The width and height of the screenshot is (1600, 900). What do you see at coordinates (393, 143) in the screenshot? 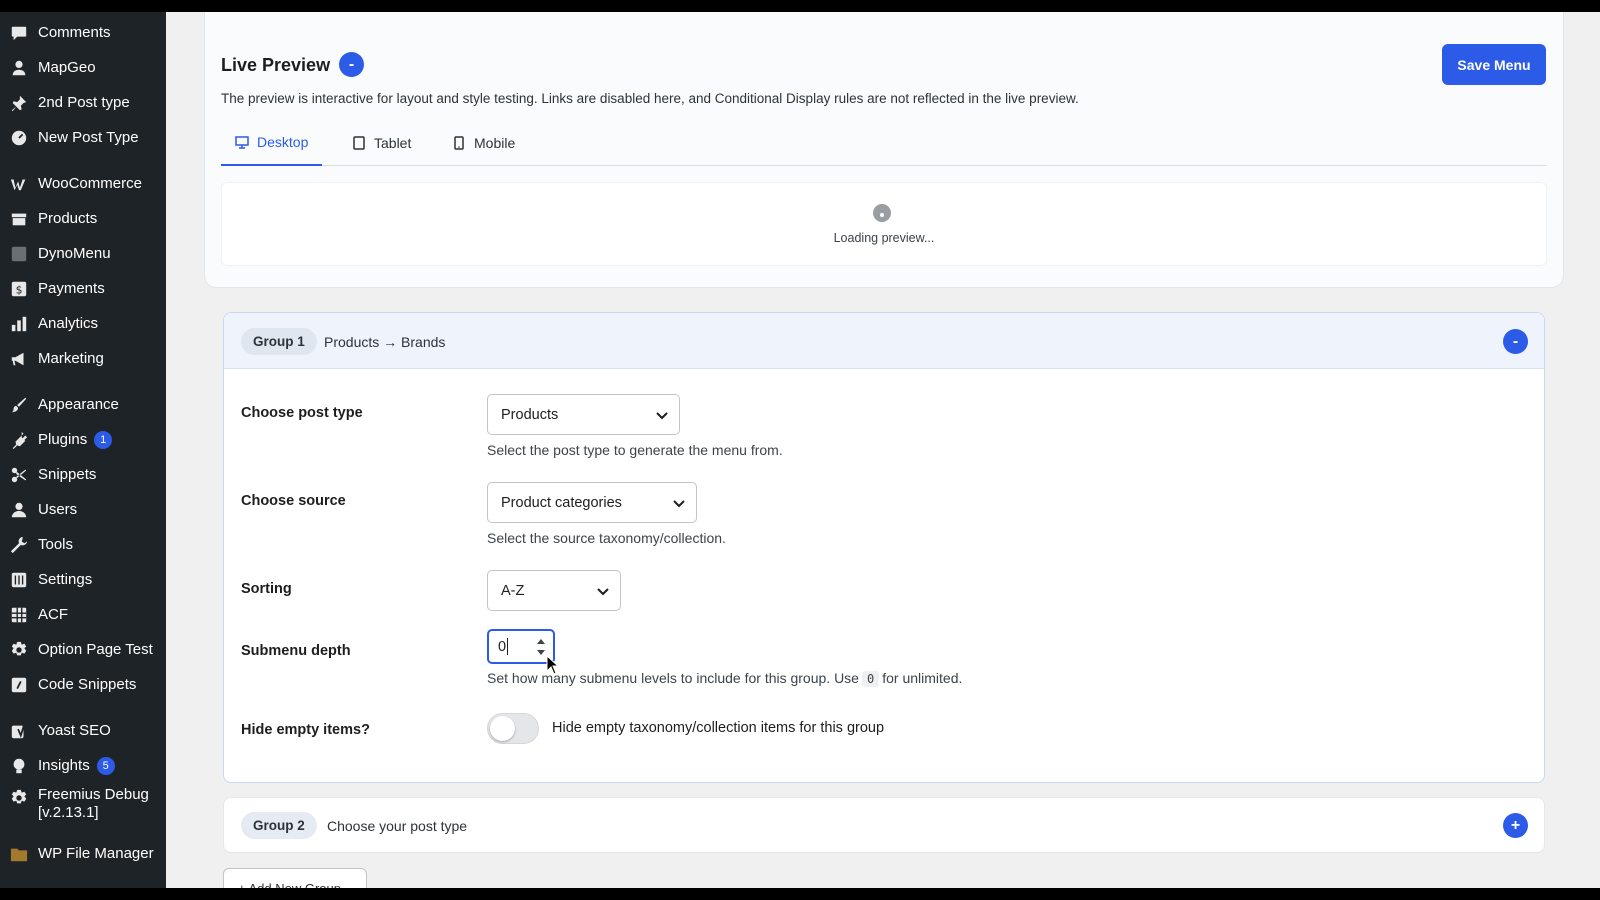
I see `tab-label: Tablet` at bounding box center [393, 143].